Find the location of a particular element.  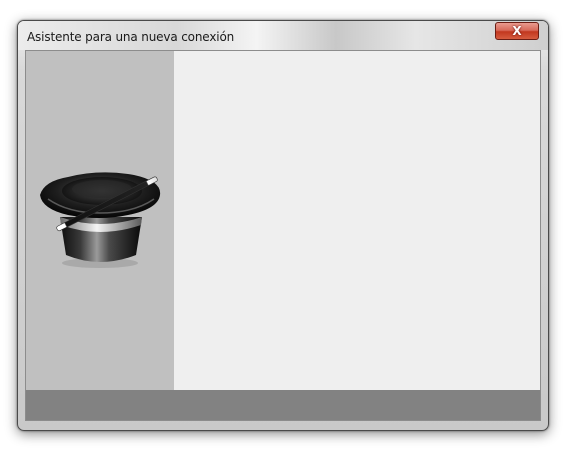

close-icon: X is located at coordinates (517, 31).